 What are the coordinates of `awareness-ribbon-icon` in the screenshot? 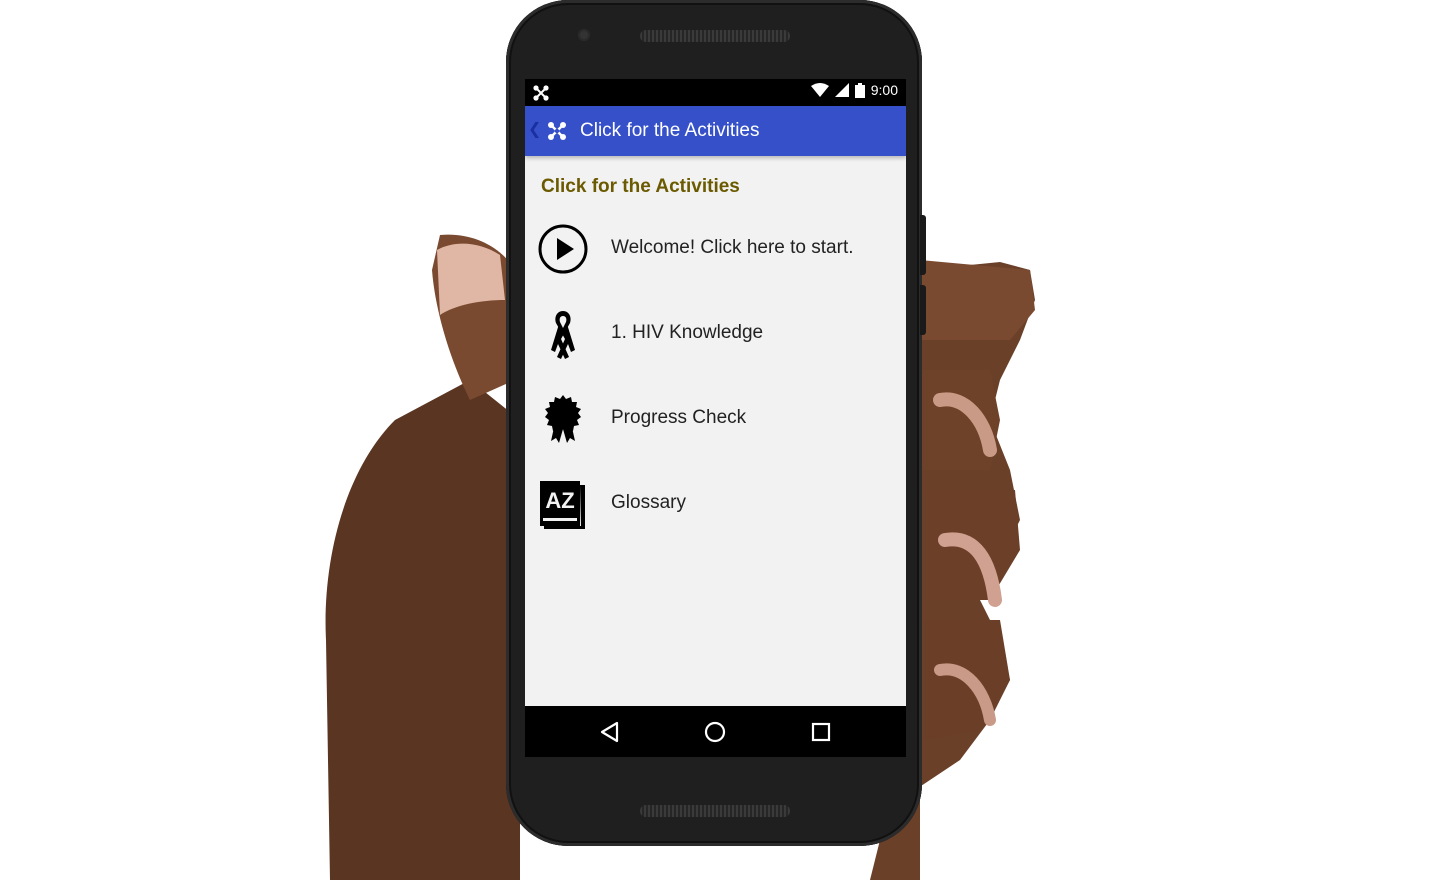 It's located at (563, 335).